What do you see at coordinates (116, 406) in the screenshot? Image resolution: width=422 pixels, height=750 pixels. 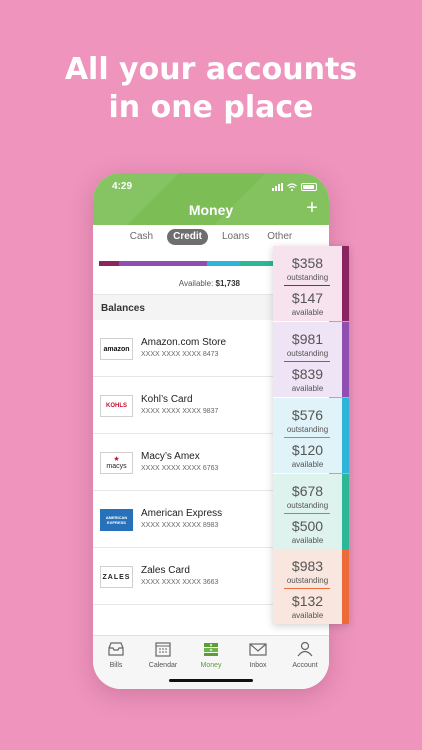 I see `kohls-logo: KOHLS` at bounding box center [116, 406].